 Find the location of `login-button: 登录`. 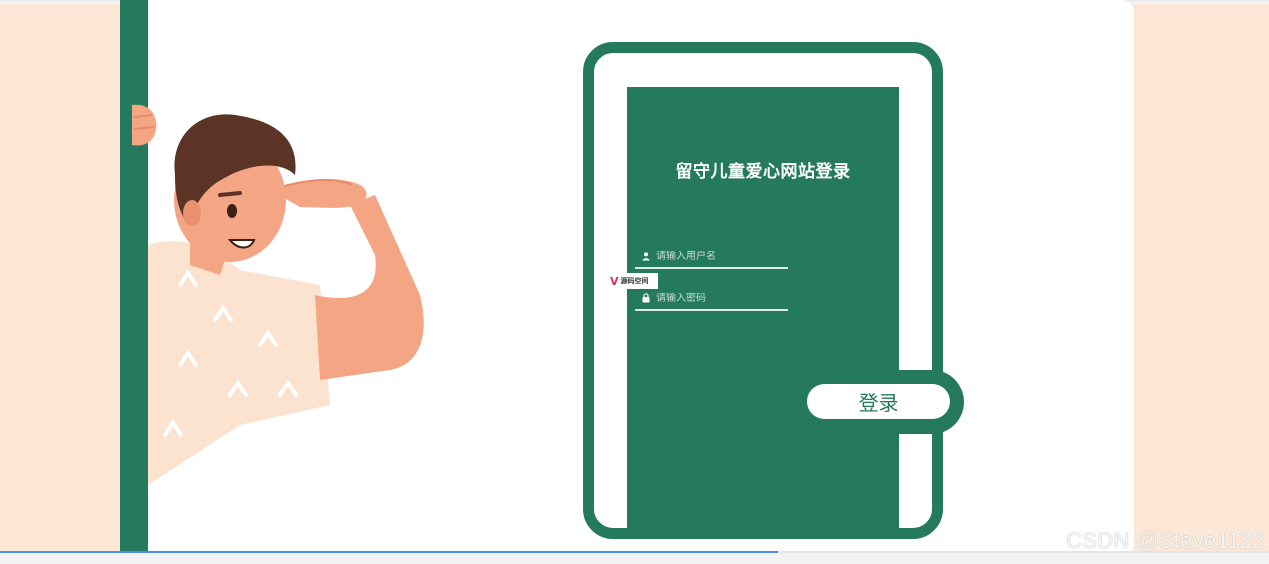

login-button: 登录 is located at coordinates (878, 401).